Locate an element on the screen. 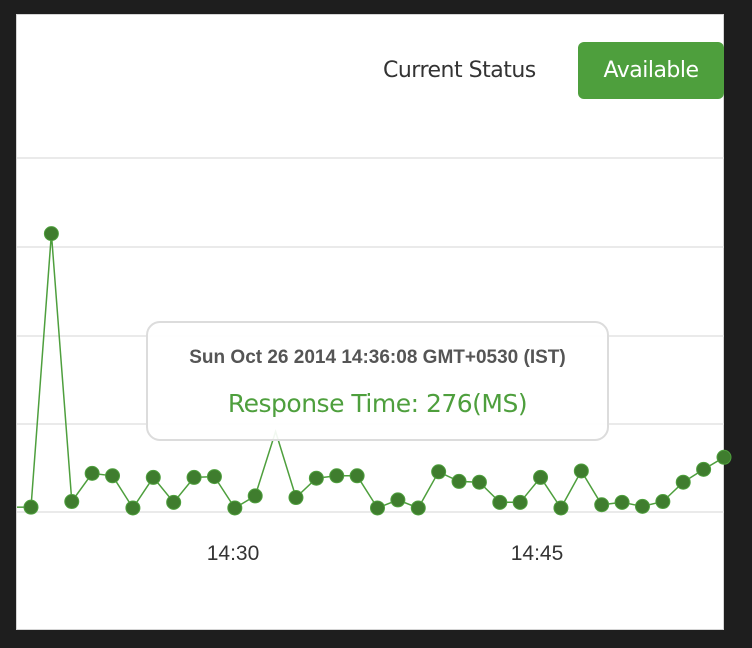 This screenshot has height=648, width=752. status-badge: Available is located at coordinates (651, 70).